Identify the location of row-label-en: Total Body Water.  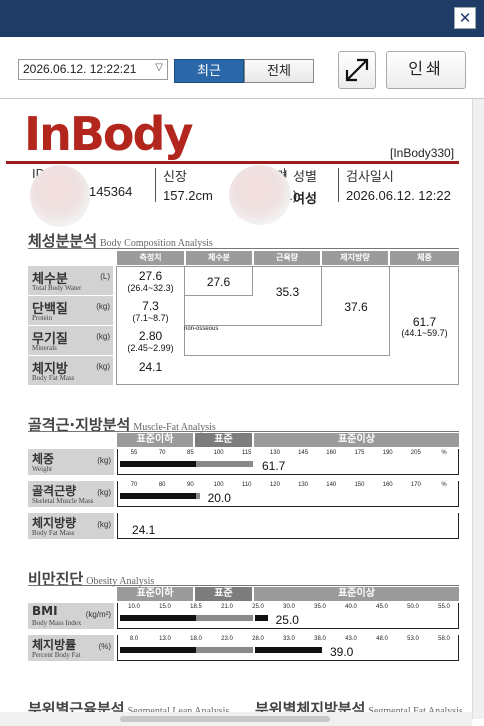
(57, 288).